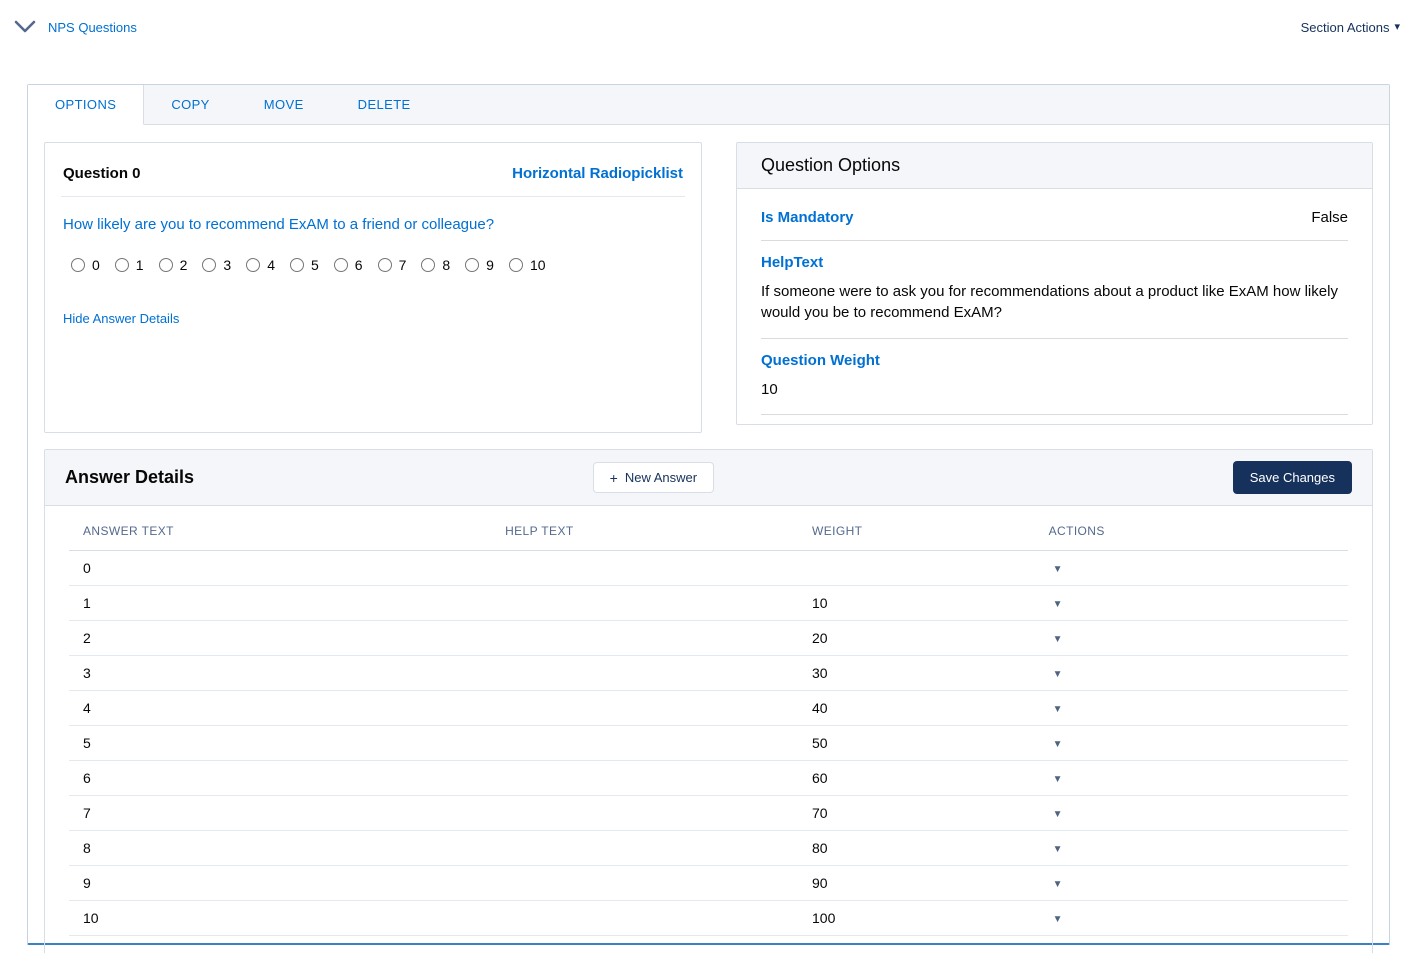 The height and width of the screenshot is (953, 1416). I want to click on answer-text-cell: 2, so click(280, 638).